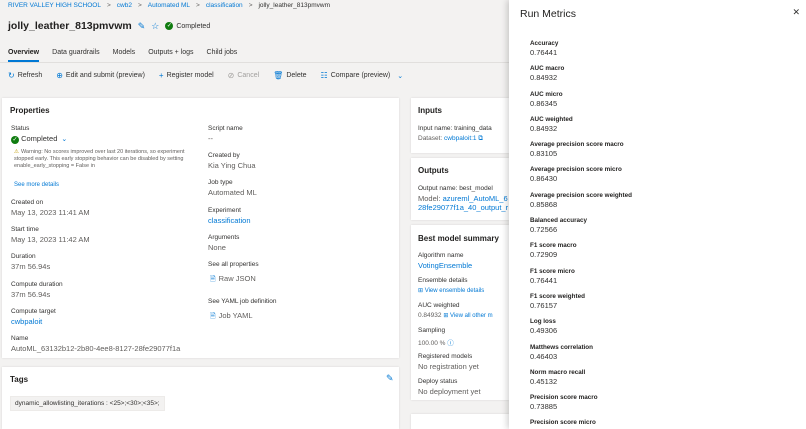 This screenshot has height=429, width=806. Describe the element at coordinates (450, 343) in the screenshot. I see `info-icon: ⓘ` at that location.